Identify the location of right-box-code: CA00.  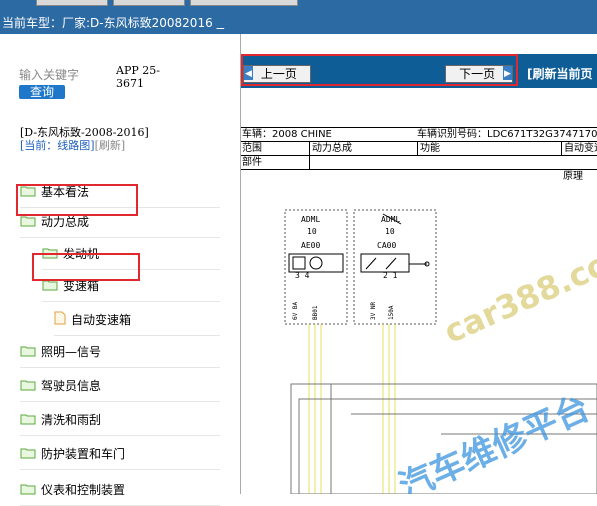
(386, 245).